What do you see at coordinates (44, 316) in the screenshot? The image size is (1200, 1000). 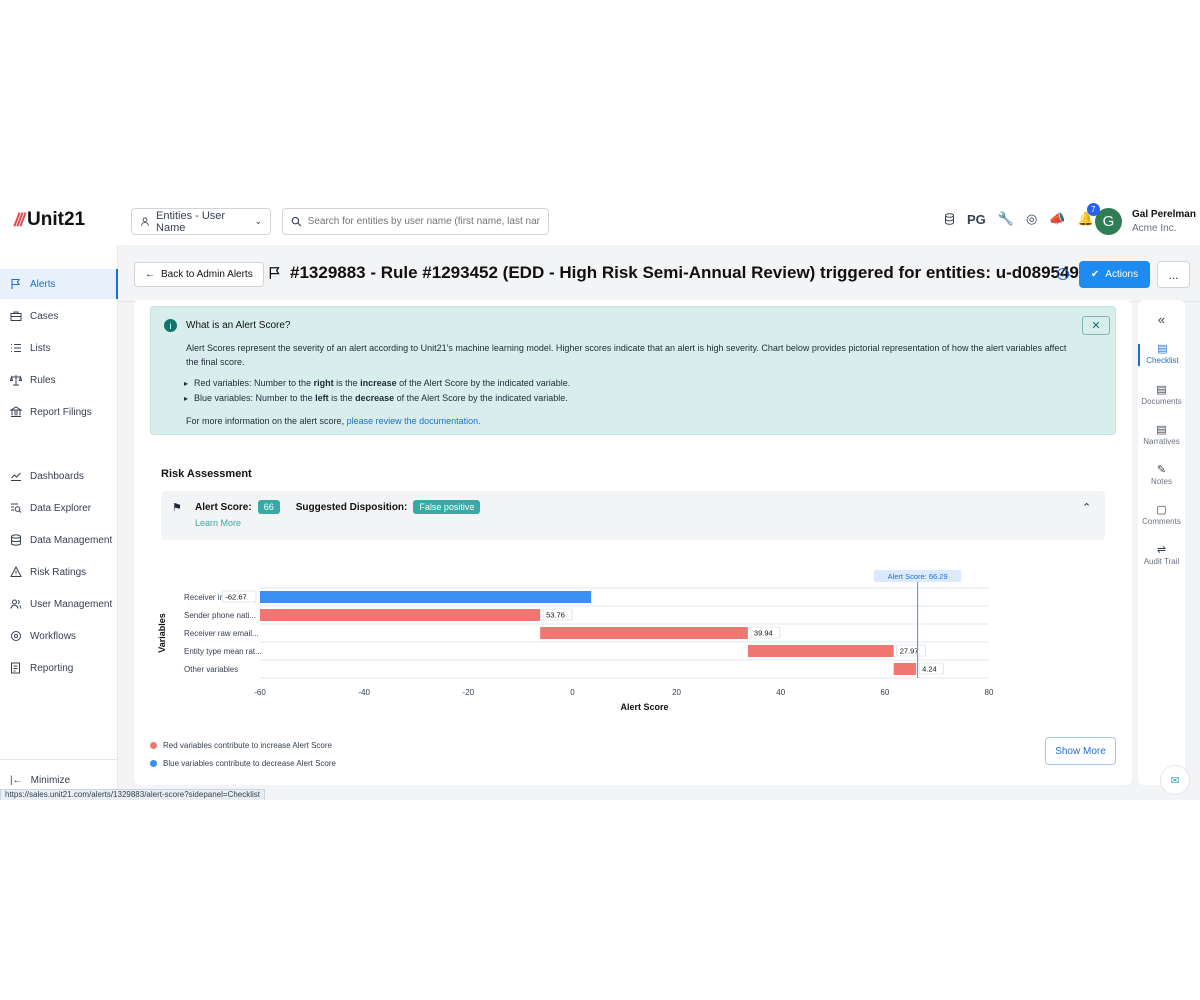 I see `sidebar-item-label: Cases` at bounding box center [44, 316].